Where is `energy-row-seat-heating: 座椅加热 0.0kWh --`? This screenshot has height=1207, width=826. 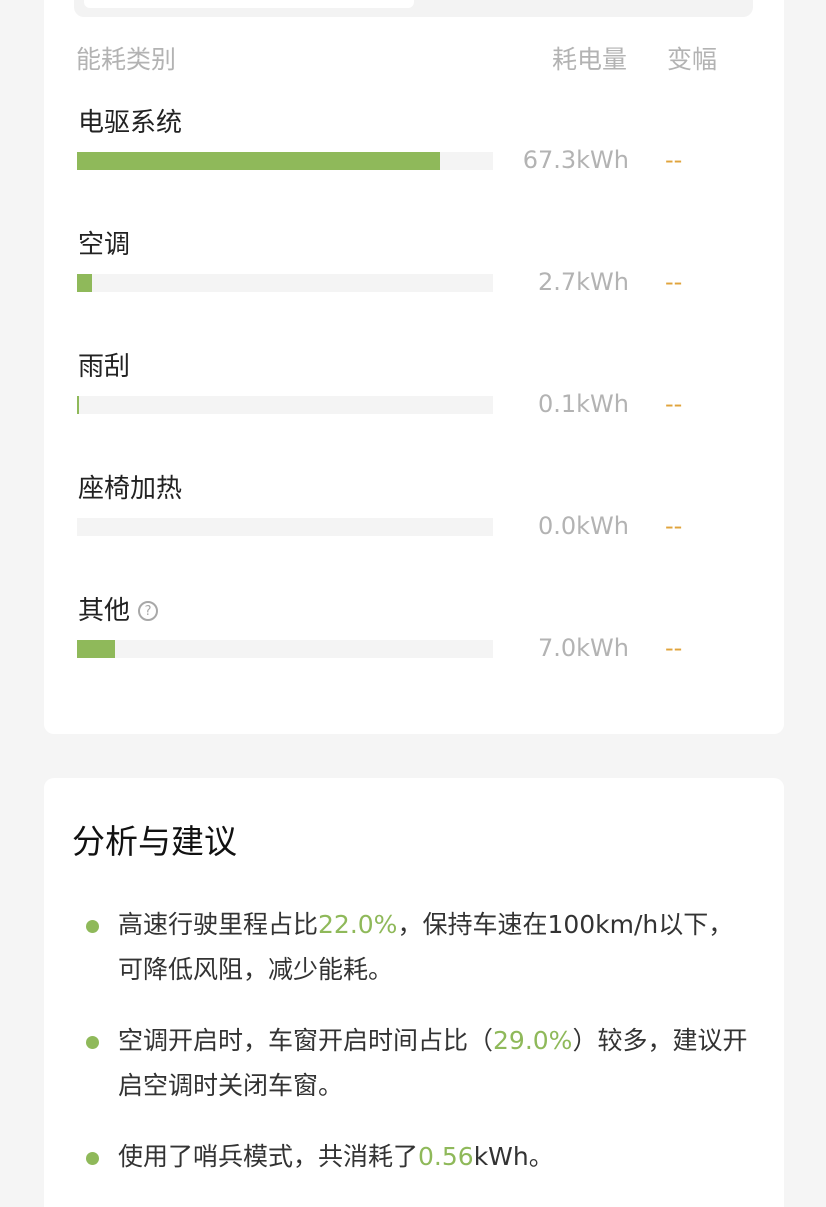
energy-row-seat-heating: 座椅加热 0.0kWh -- is located at coordinates (413, 532).